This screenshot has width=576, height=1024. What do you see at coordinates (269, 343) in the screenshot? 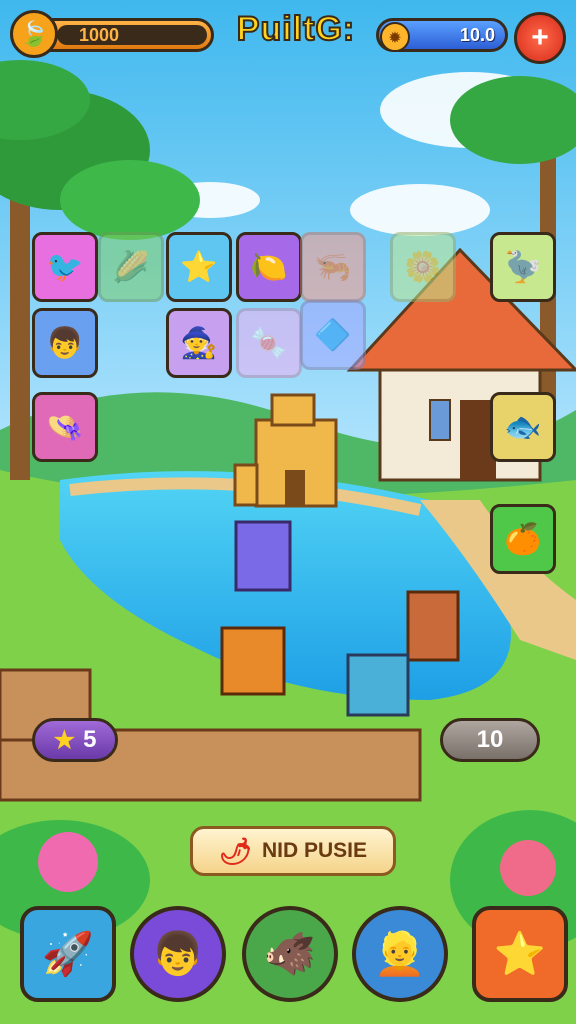
I see `tile-pink-sweet: 🍬` at bounding box center [269, 343].